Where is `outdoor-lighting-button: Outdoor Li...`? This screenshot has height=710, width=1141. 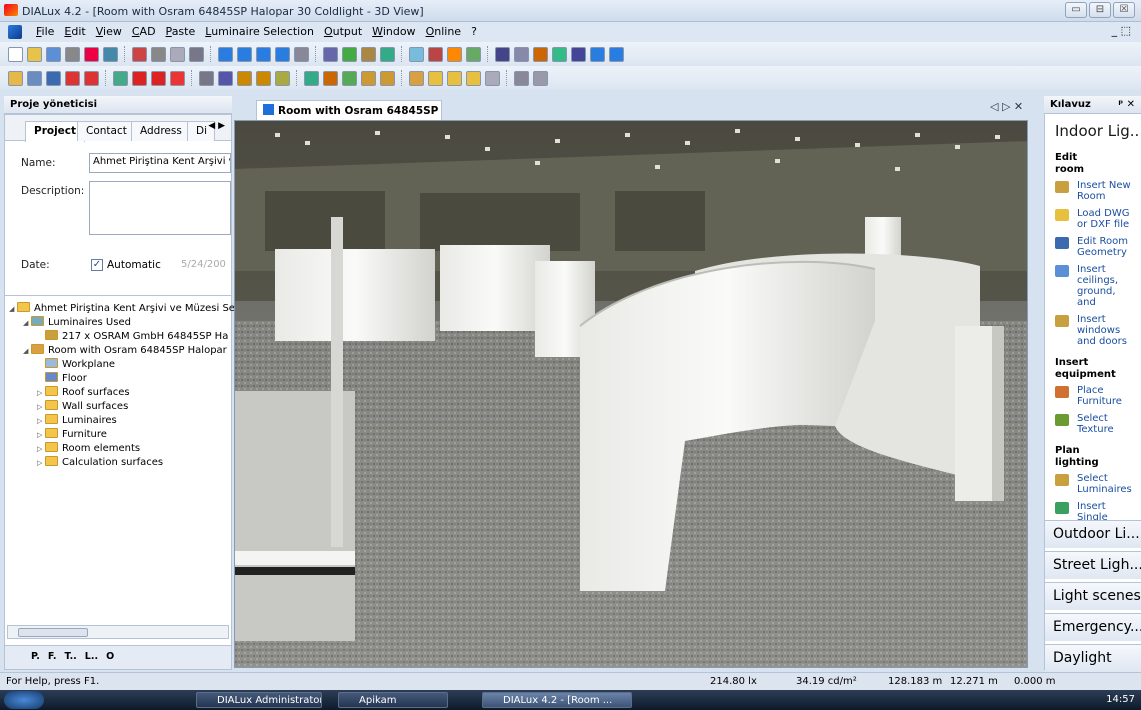 outdoor-lighting-button: Outdoor Li... is located at coordinates (1093, 534).